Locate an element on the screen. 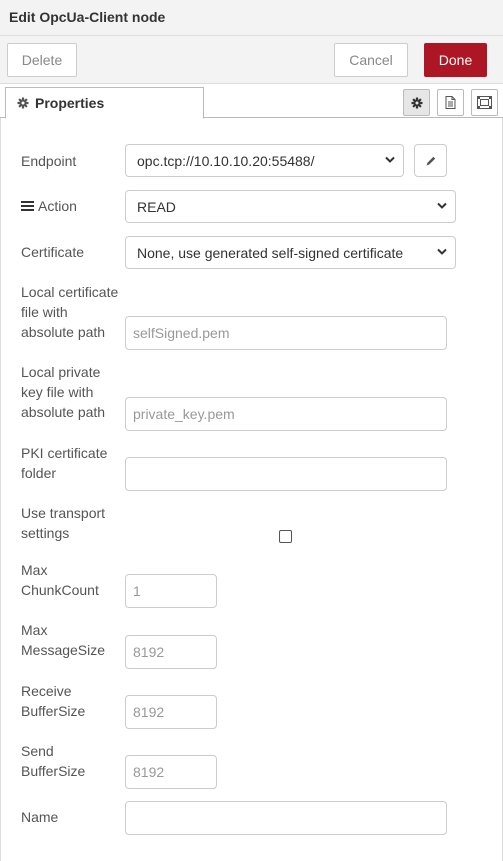 The height and width of the screenshot is (861, 503). pencil-icon is located at coordinates (431, 161).